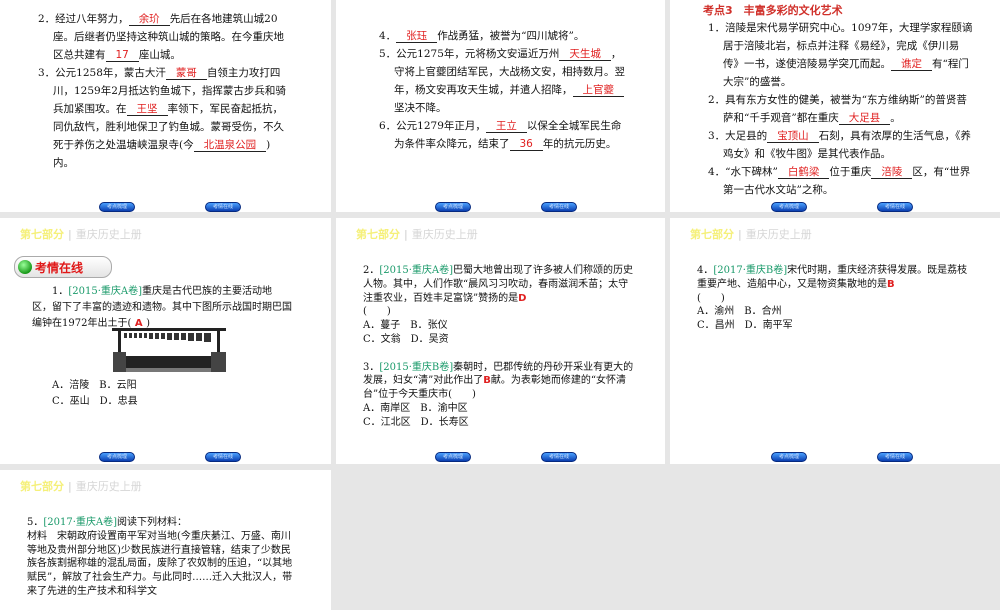 The image size is (1000, 610). Describe the element at coordinates (122, 55) in the screenshot. I see `answer-blank: 17` at that location.